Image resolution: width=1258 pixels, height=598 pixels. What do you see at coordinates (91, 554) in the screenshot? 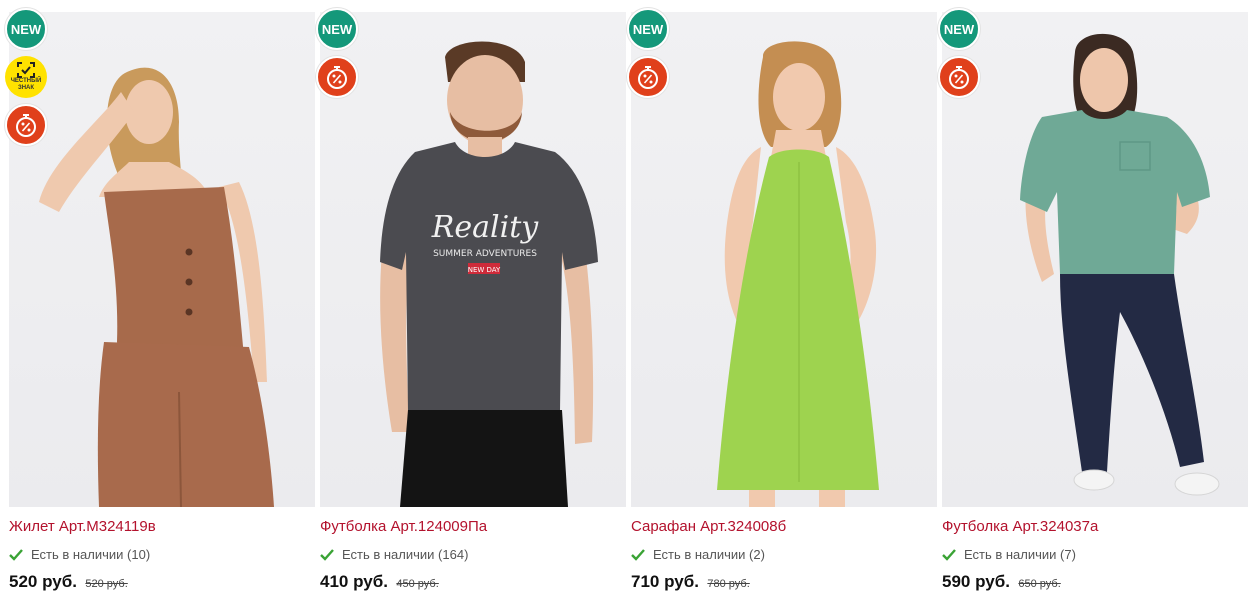
I see `stock-text: Есть в наличии (10)` at bounding box center [91, 554].